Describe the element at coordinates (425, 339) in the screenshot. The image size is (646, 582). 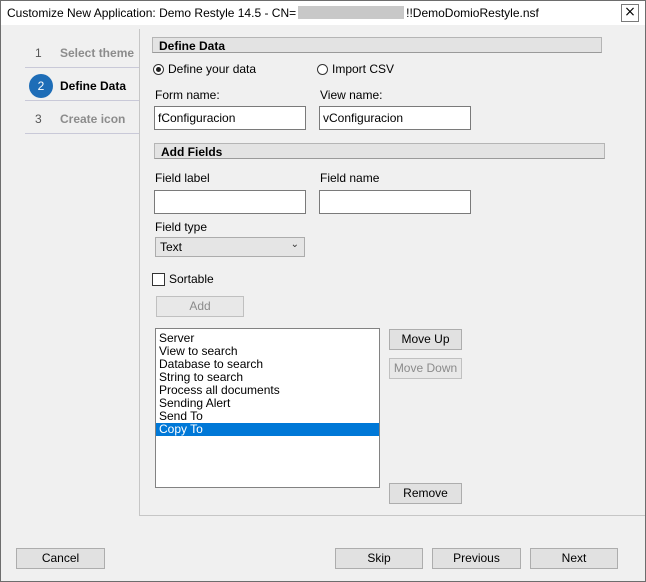
I see `move-up-button: Move Up` at that location.